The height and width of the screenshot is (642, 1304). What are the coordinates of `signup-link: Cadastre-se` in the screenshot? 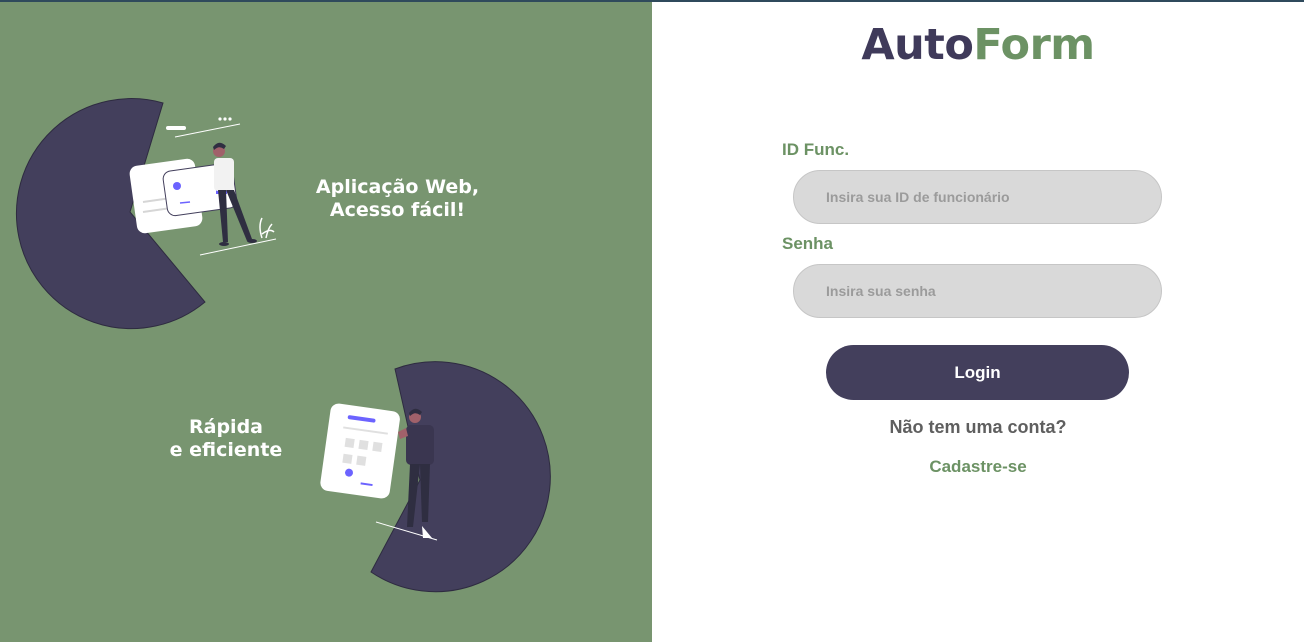 It's located at (978, 467).